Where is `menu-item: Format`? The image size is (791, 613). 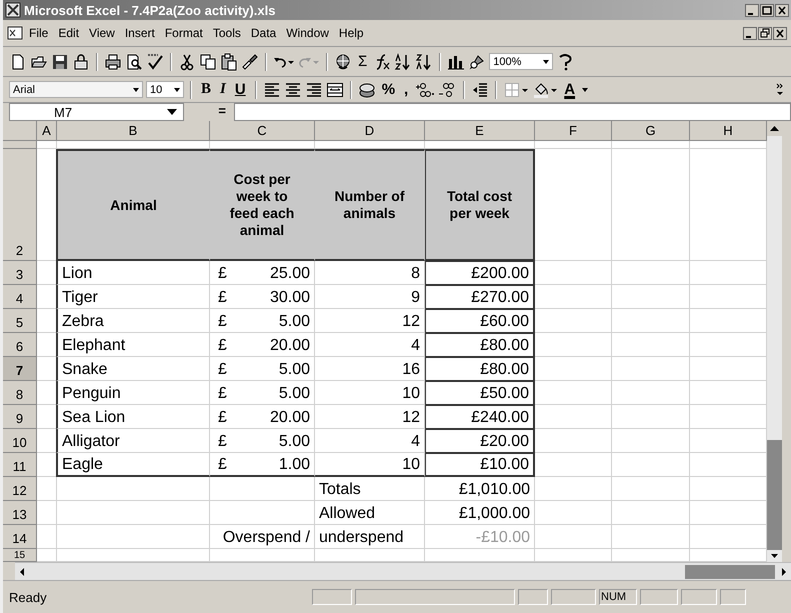 menu-item: Format is located at coordinates (183, 33).